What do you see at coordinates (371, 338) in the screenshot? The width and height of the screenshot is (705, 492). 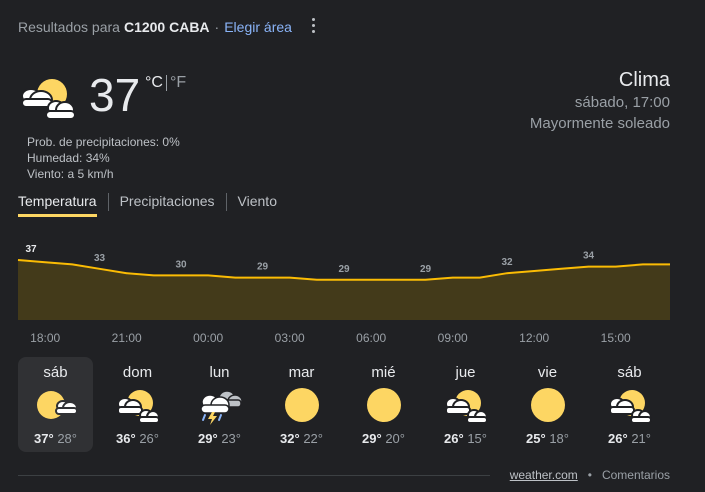 I see `time-tick-label: 06:00` at bounding box center [371, 338].